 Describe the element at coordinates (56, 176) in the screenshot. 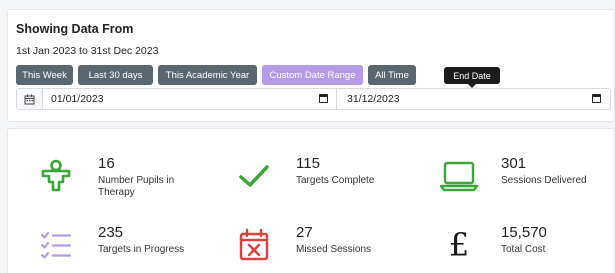

I see `child-icon` at that location.